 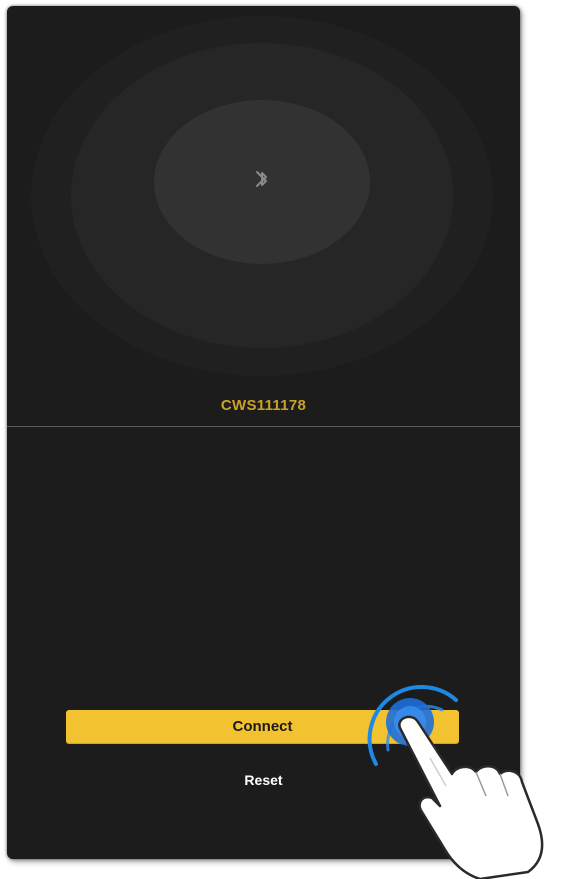 I want to click on device-name: CWS111178, so click(x=263, y=405).